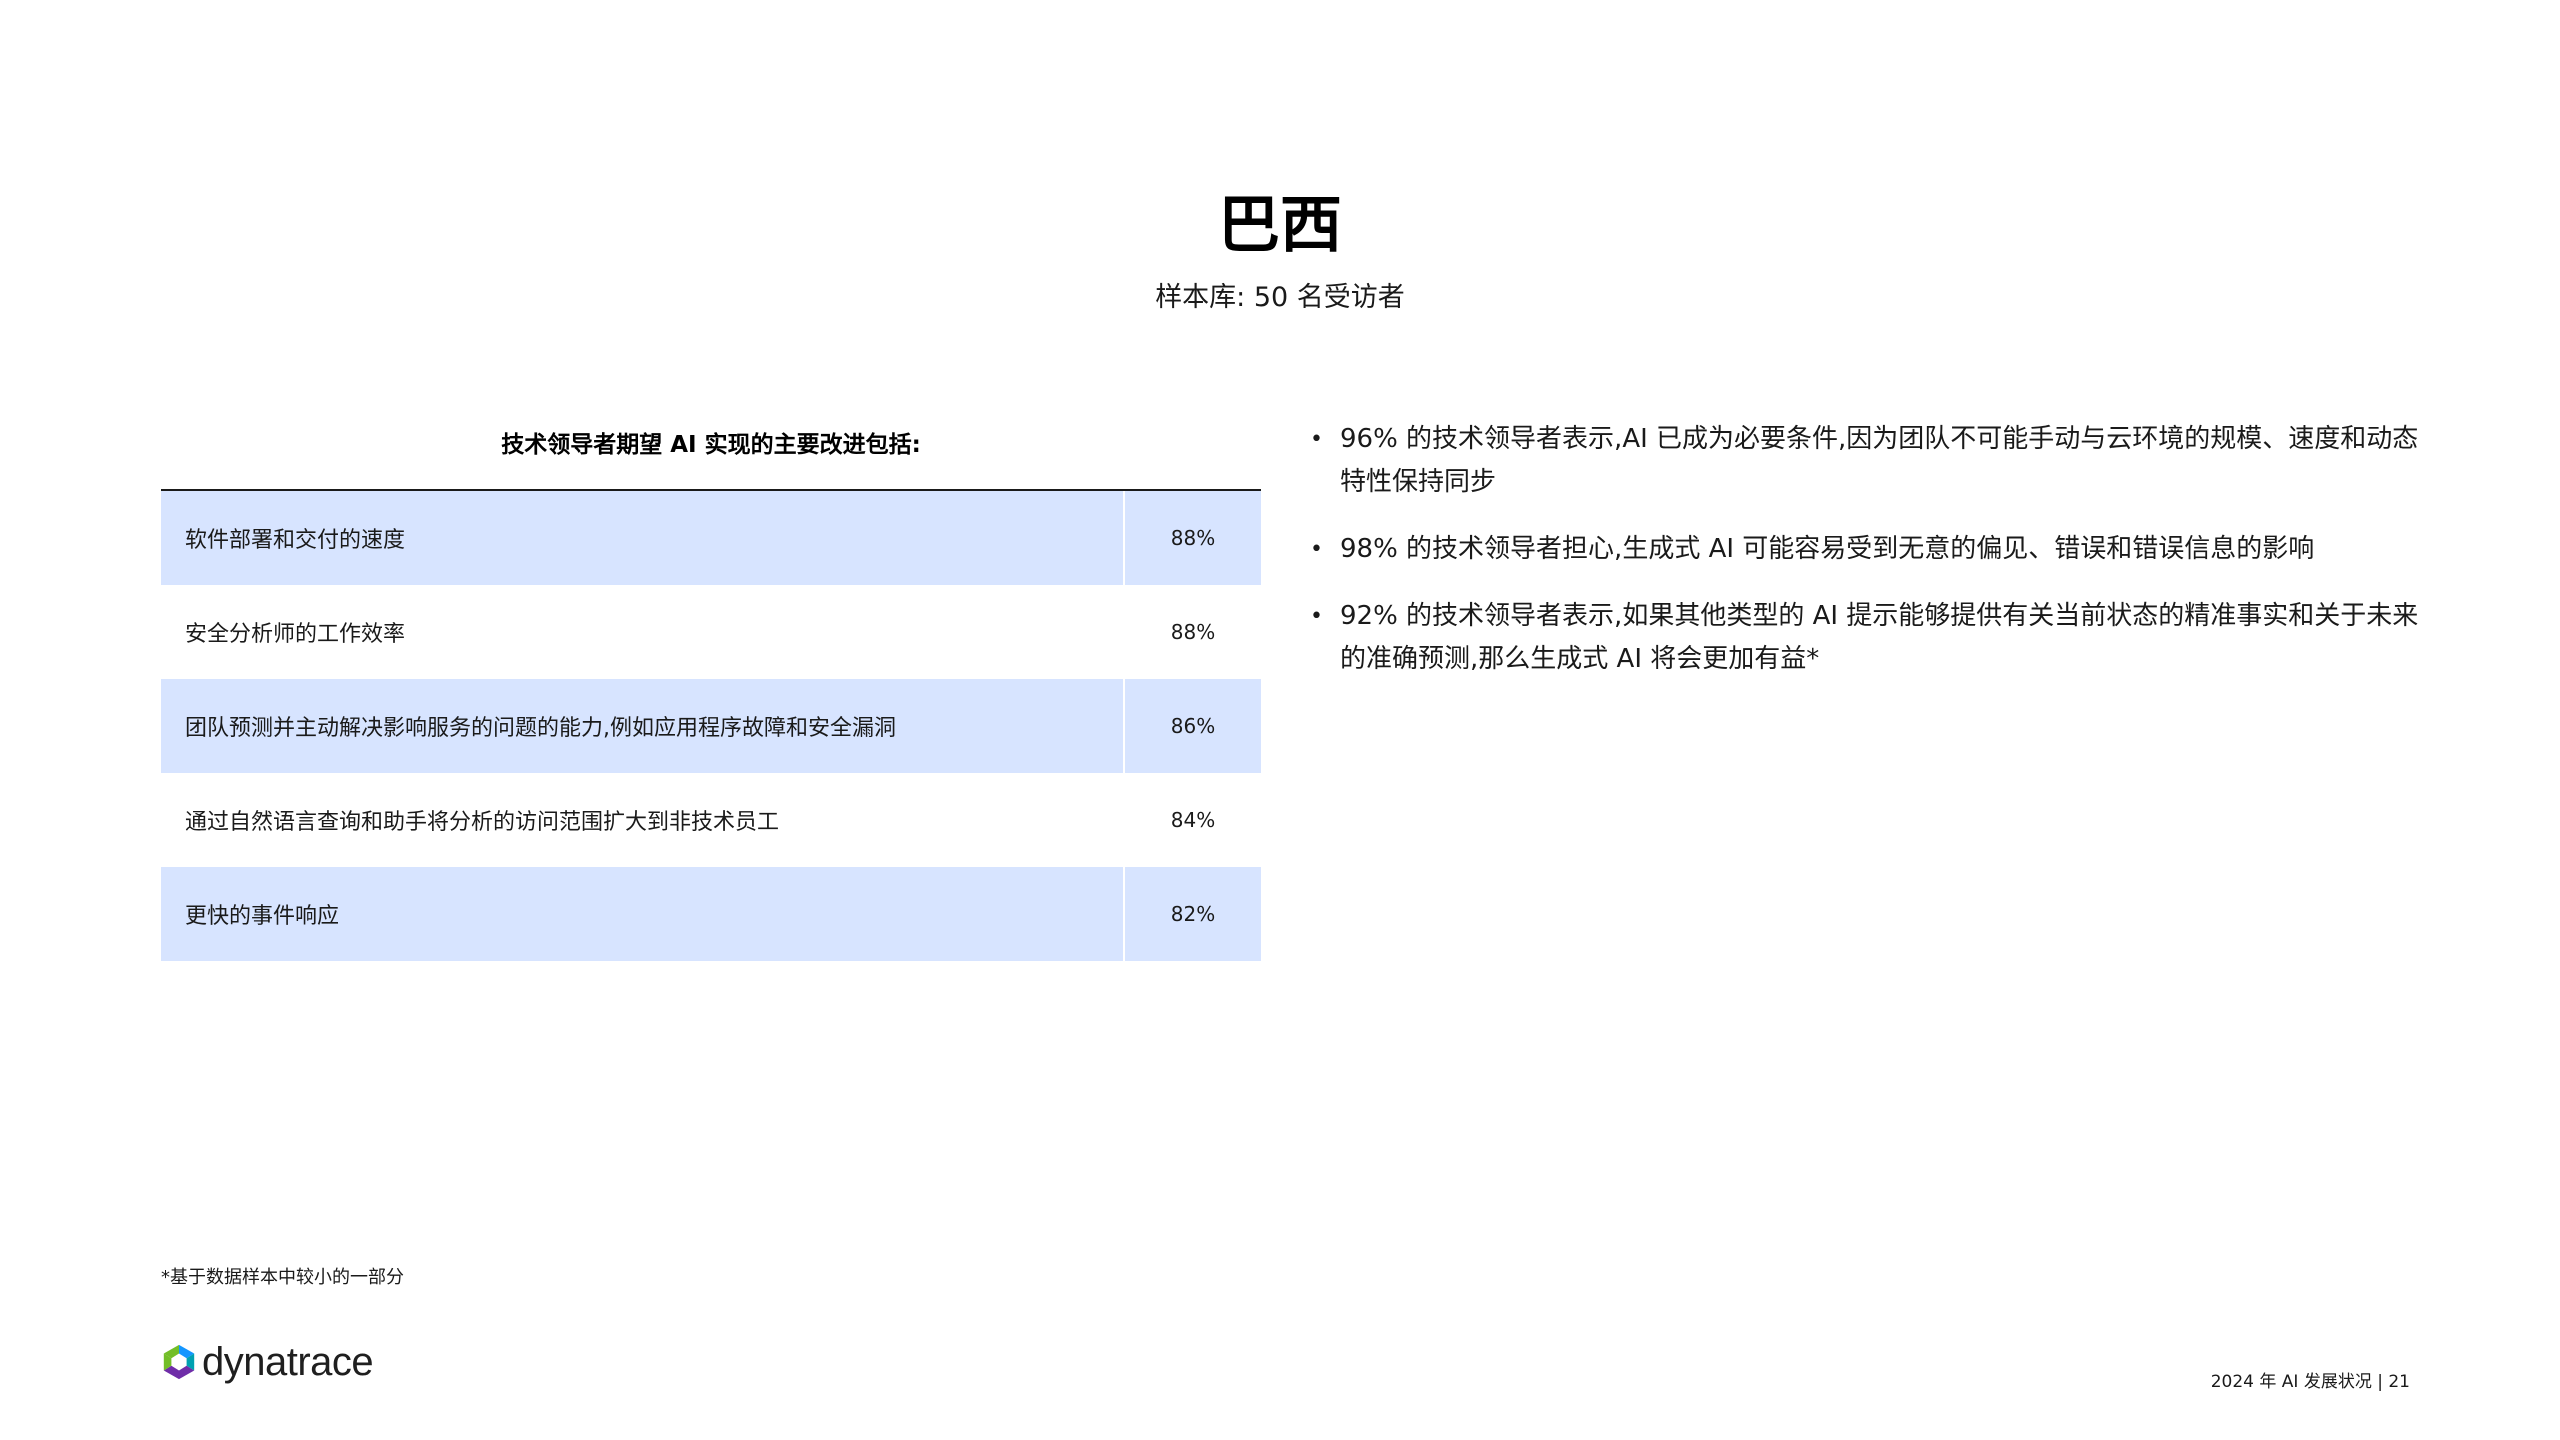 Image resolution: width=2560 pixels, height=1440 pixels. What do you see at coordinates (2310, 1382) in the screenshot?
I see `page-footer: 2024 年 AI 发展状况 | 21` at bounding box center [2310, 1382].